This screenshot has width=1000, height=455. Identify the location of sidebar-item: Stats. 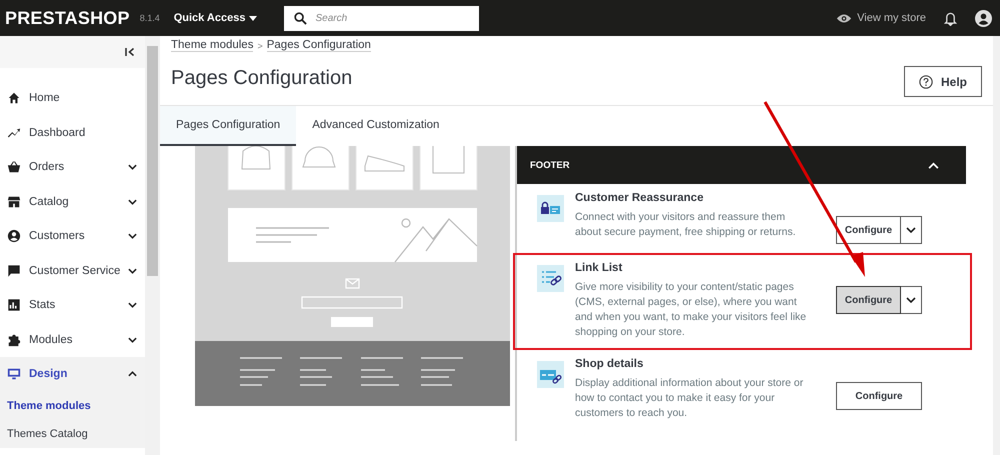
(72, 305).